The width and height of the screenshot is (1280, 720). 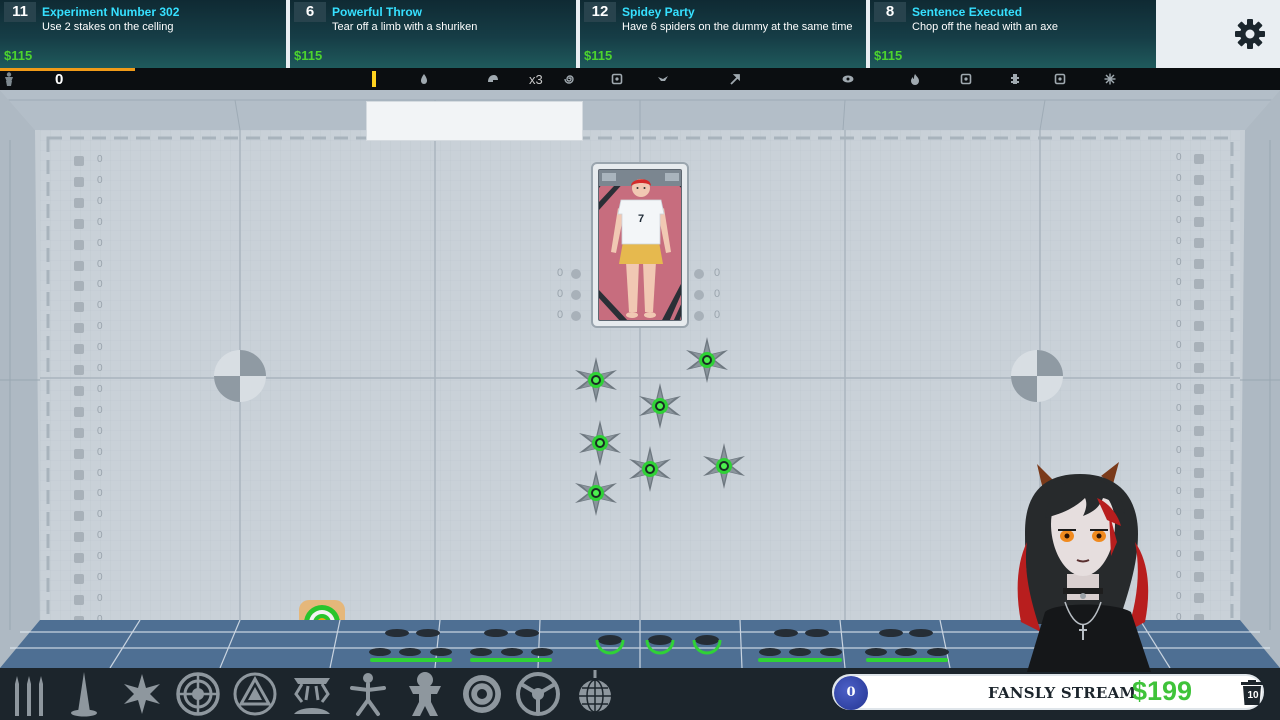 I want to click on wheel-icon, so click(x=538, y=694).